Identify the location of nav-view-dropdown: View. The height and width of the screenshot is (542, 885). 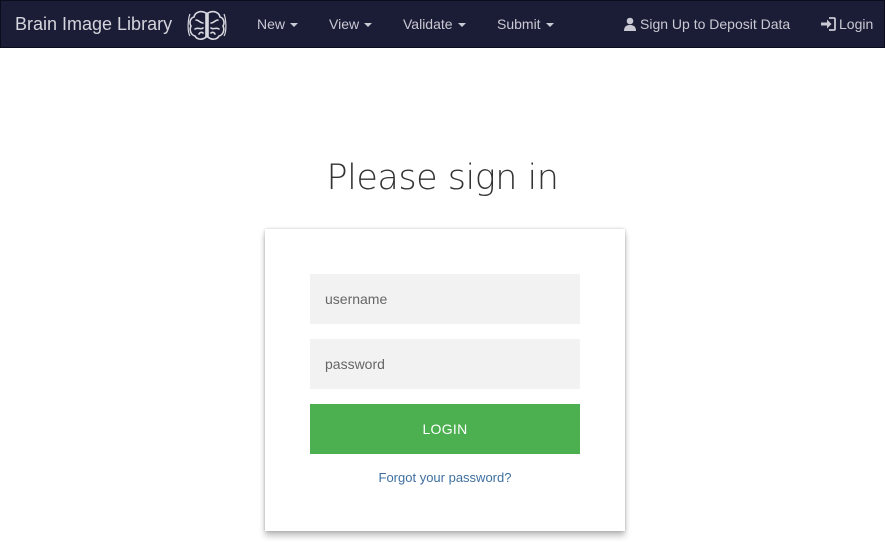
(351, 24).